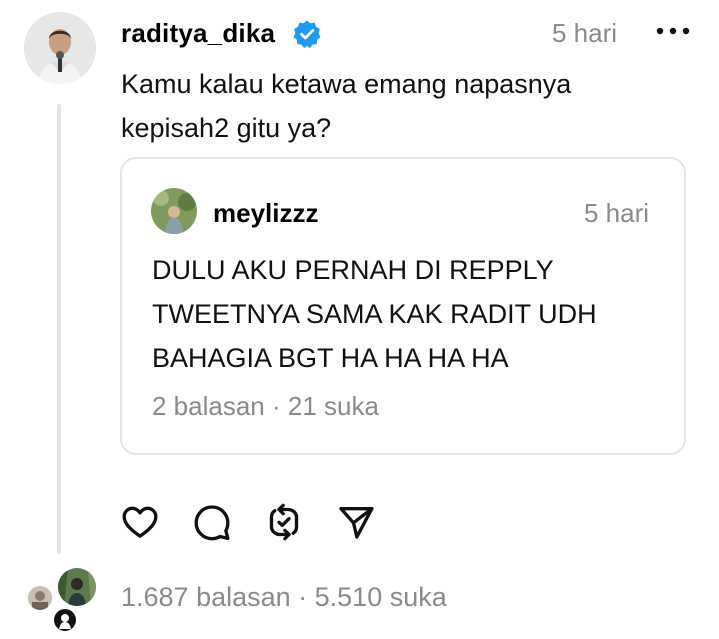 The height and width of the screenshot is (639, 719). I want to click on post-text-line: Kamu kalau ketawa emang napasnya, so click(346, 84).